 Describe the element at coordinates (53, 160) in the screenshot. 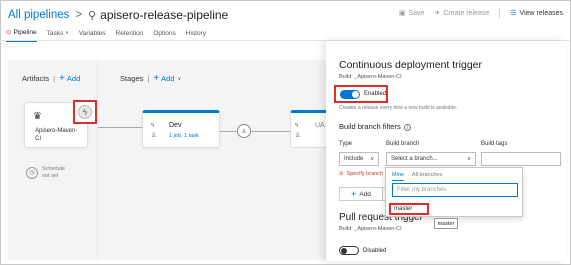

I see `artifacts-column` at that location.